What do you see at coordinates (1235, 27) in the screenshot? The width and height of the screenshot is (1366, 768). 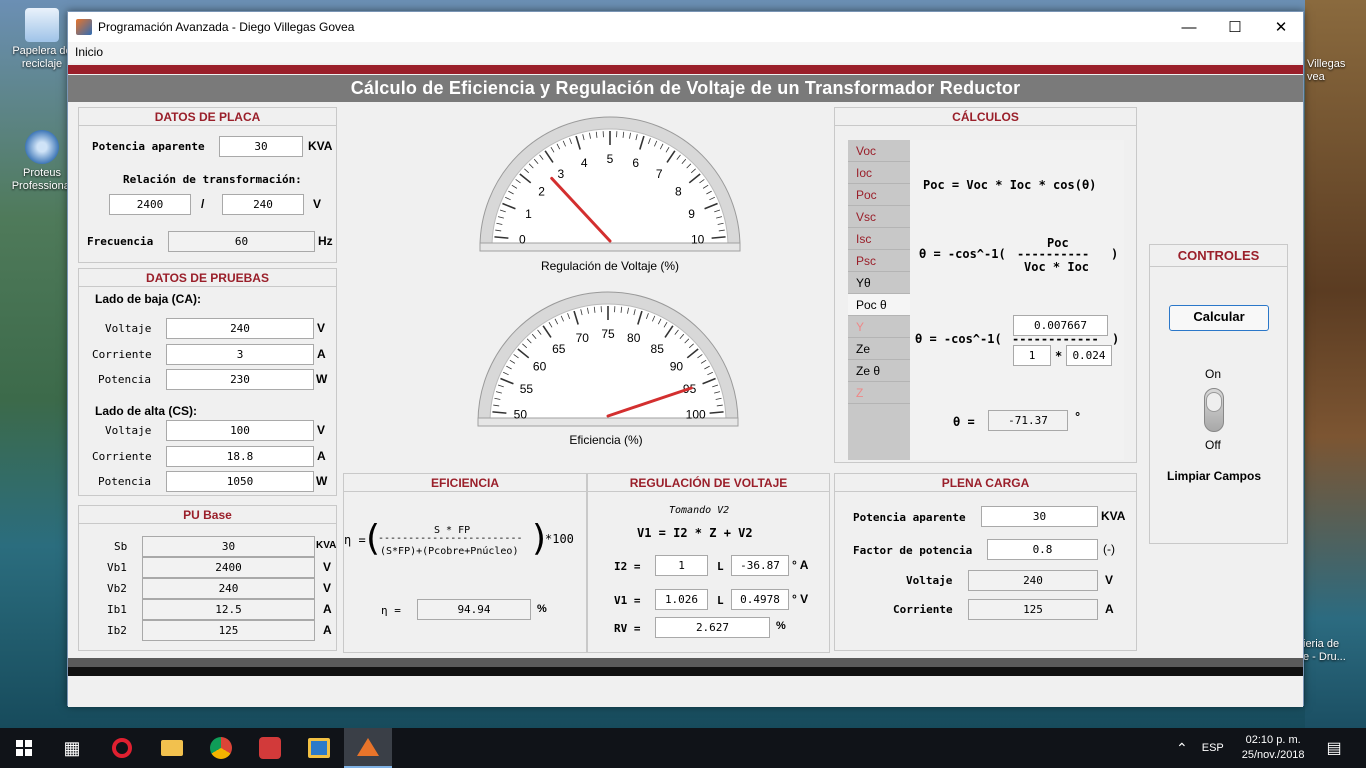 I see `maximize-icon: ☐` at bounding box center [1235, 27].